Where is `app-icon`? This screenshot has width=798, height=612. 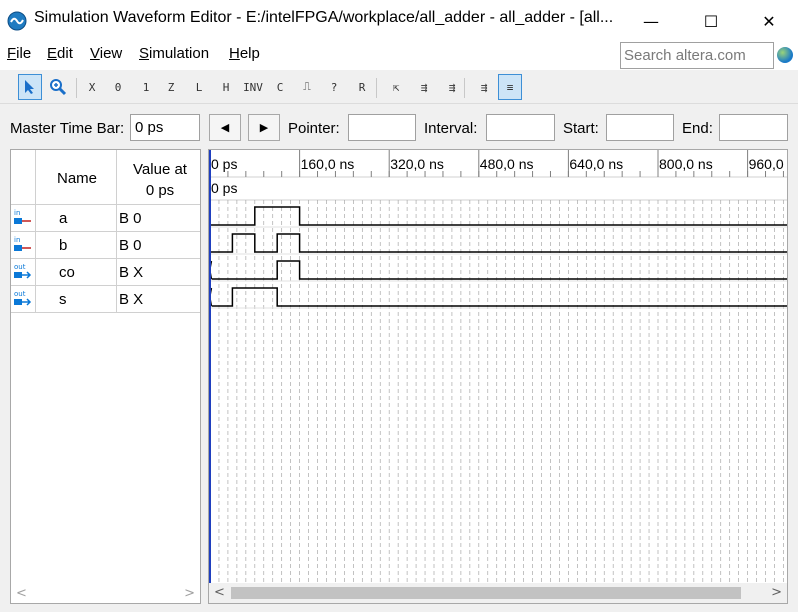
app-icon is located at coordinates (17, 21).